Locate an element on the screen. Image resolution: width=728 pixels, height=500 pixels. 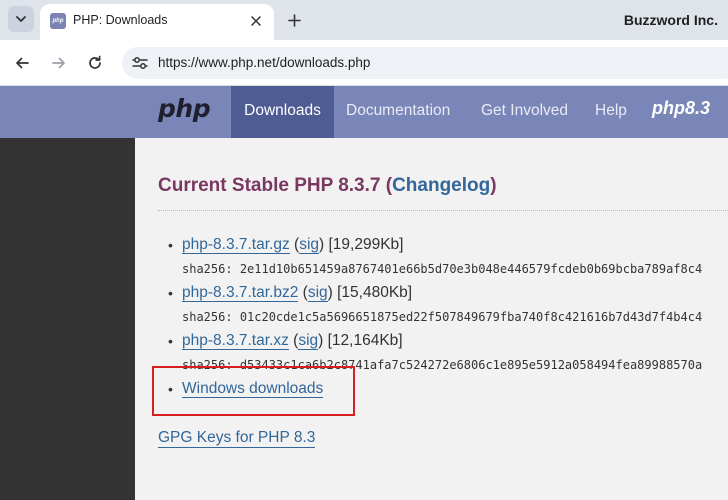
sig-link-tar-gz: sig is located at coordinates (309, 245).